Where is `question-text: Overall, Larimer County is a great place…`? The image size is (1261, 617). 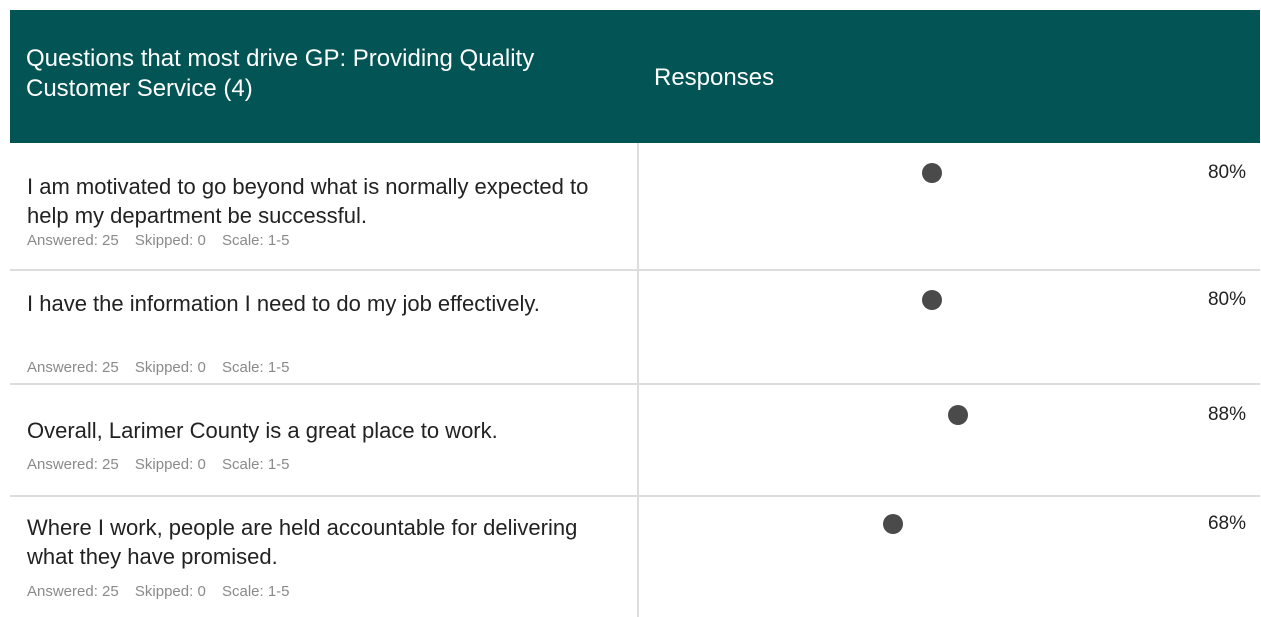 question-text: Overall, Larimer County is a great place… is located at coordinates (262, 430).